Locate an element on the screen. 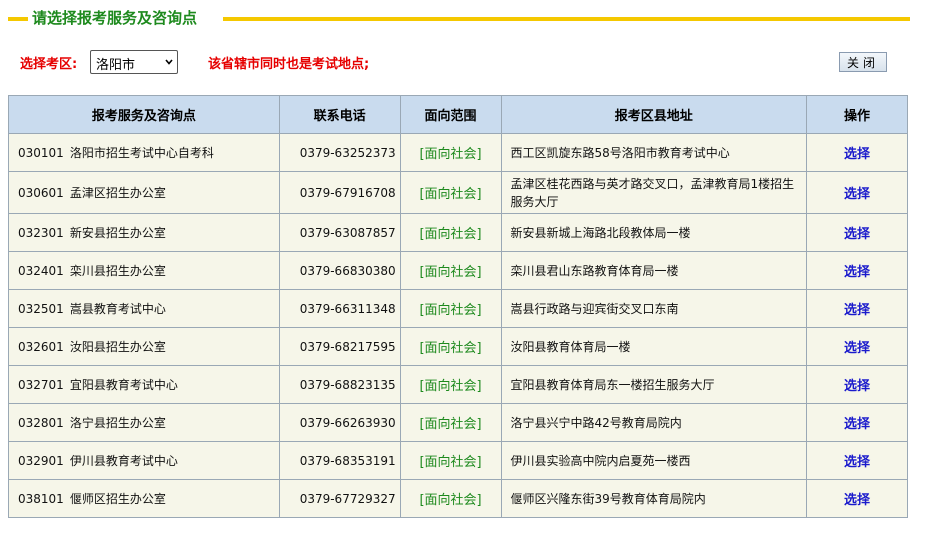 This screenshot has width=926, height=536. column-header-action: 操作 is located at coordinates (857, 114).